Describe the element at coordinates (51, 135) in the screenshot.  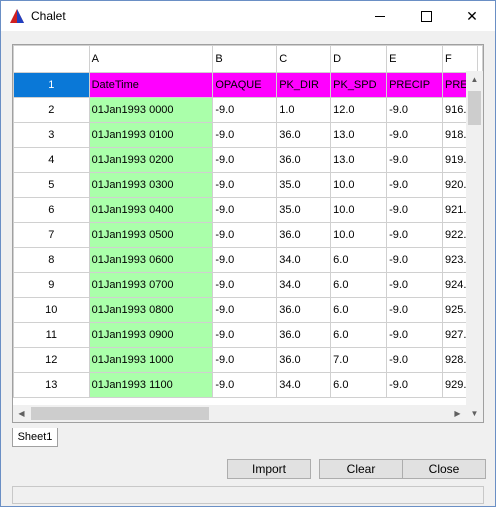
I see `row-header: 3` at that location.